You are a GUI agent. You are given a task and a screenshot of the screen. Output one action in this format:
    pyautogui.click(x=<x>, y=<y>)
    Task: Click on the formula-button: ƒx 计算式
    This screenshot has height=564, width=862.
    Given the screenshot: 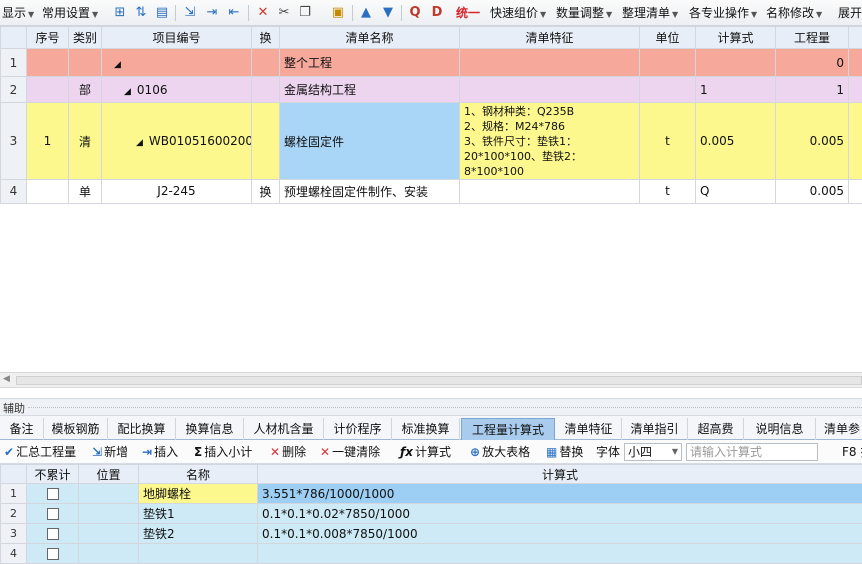 What is the action you would take?
    pyautogui.click(x=425, y=452)
    